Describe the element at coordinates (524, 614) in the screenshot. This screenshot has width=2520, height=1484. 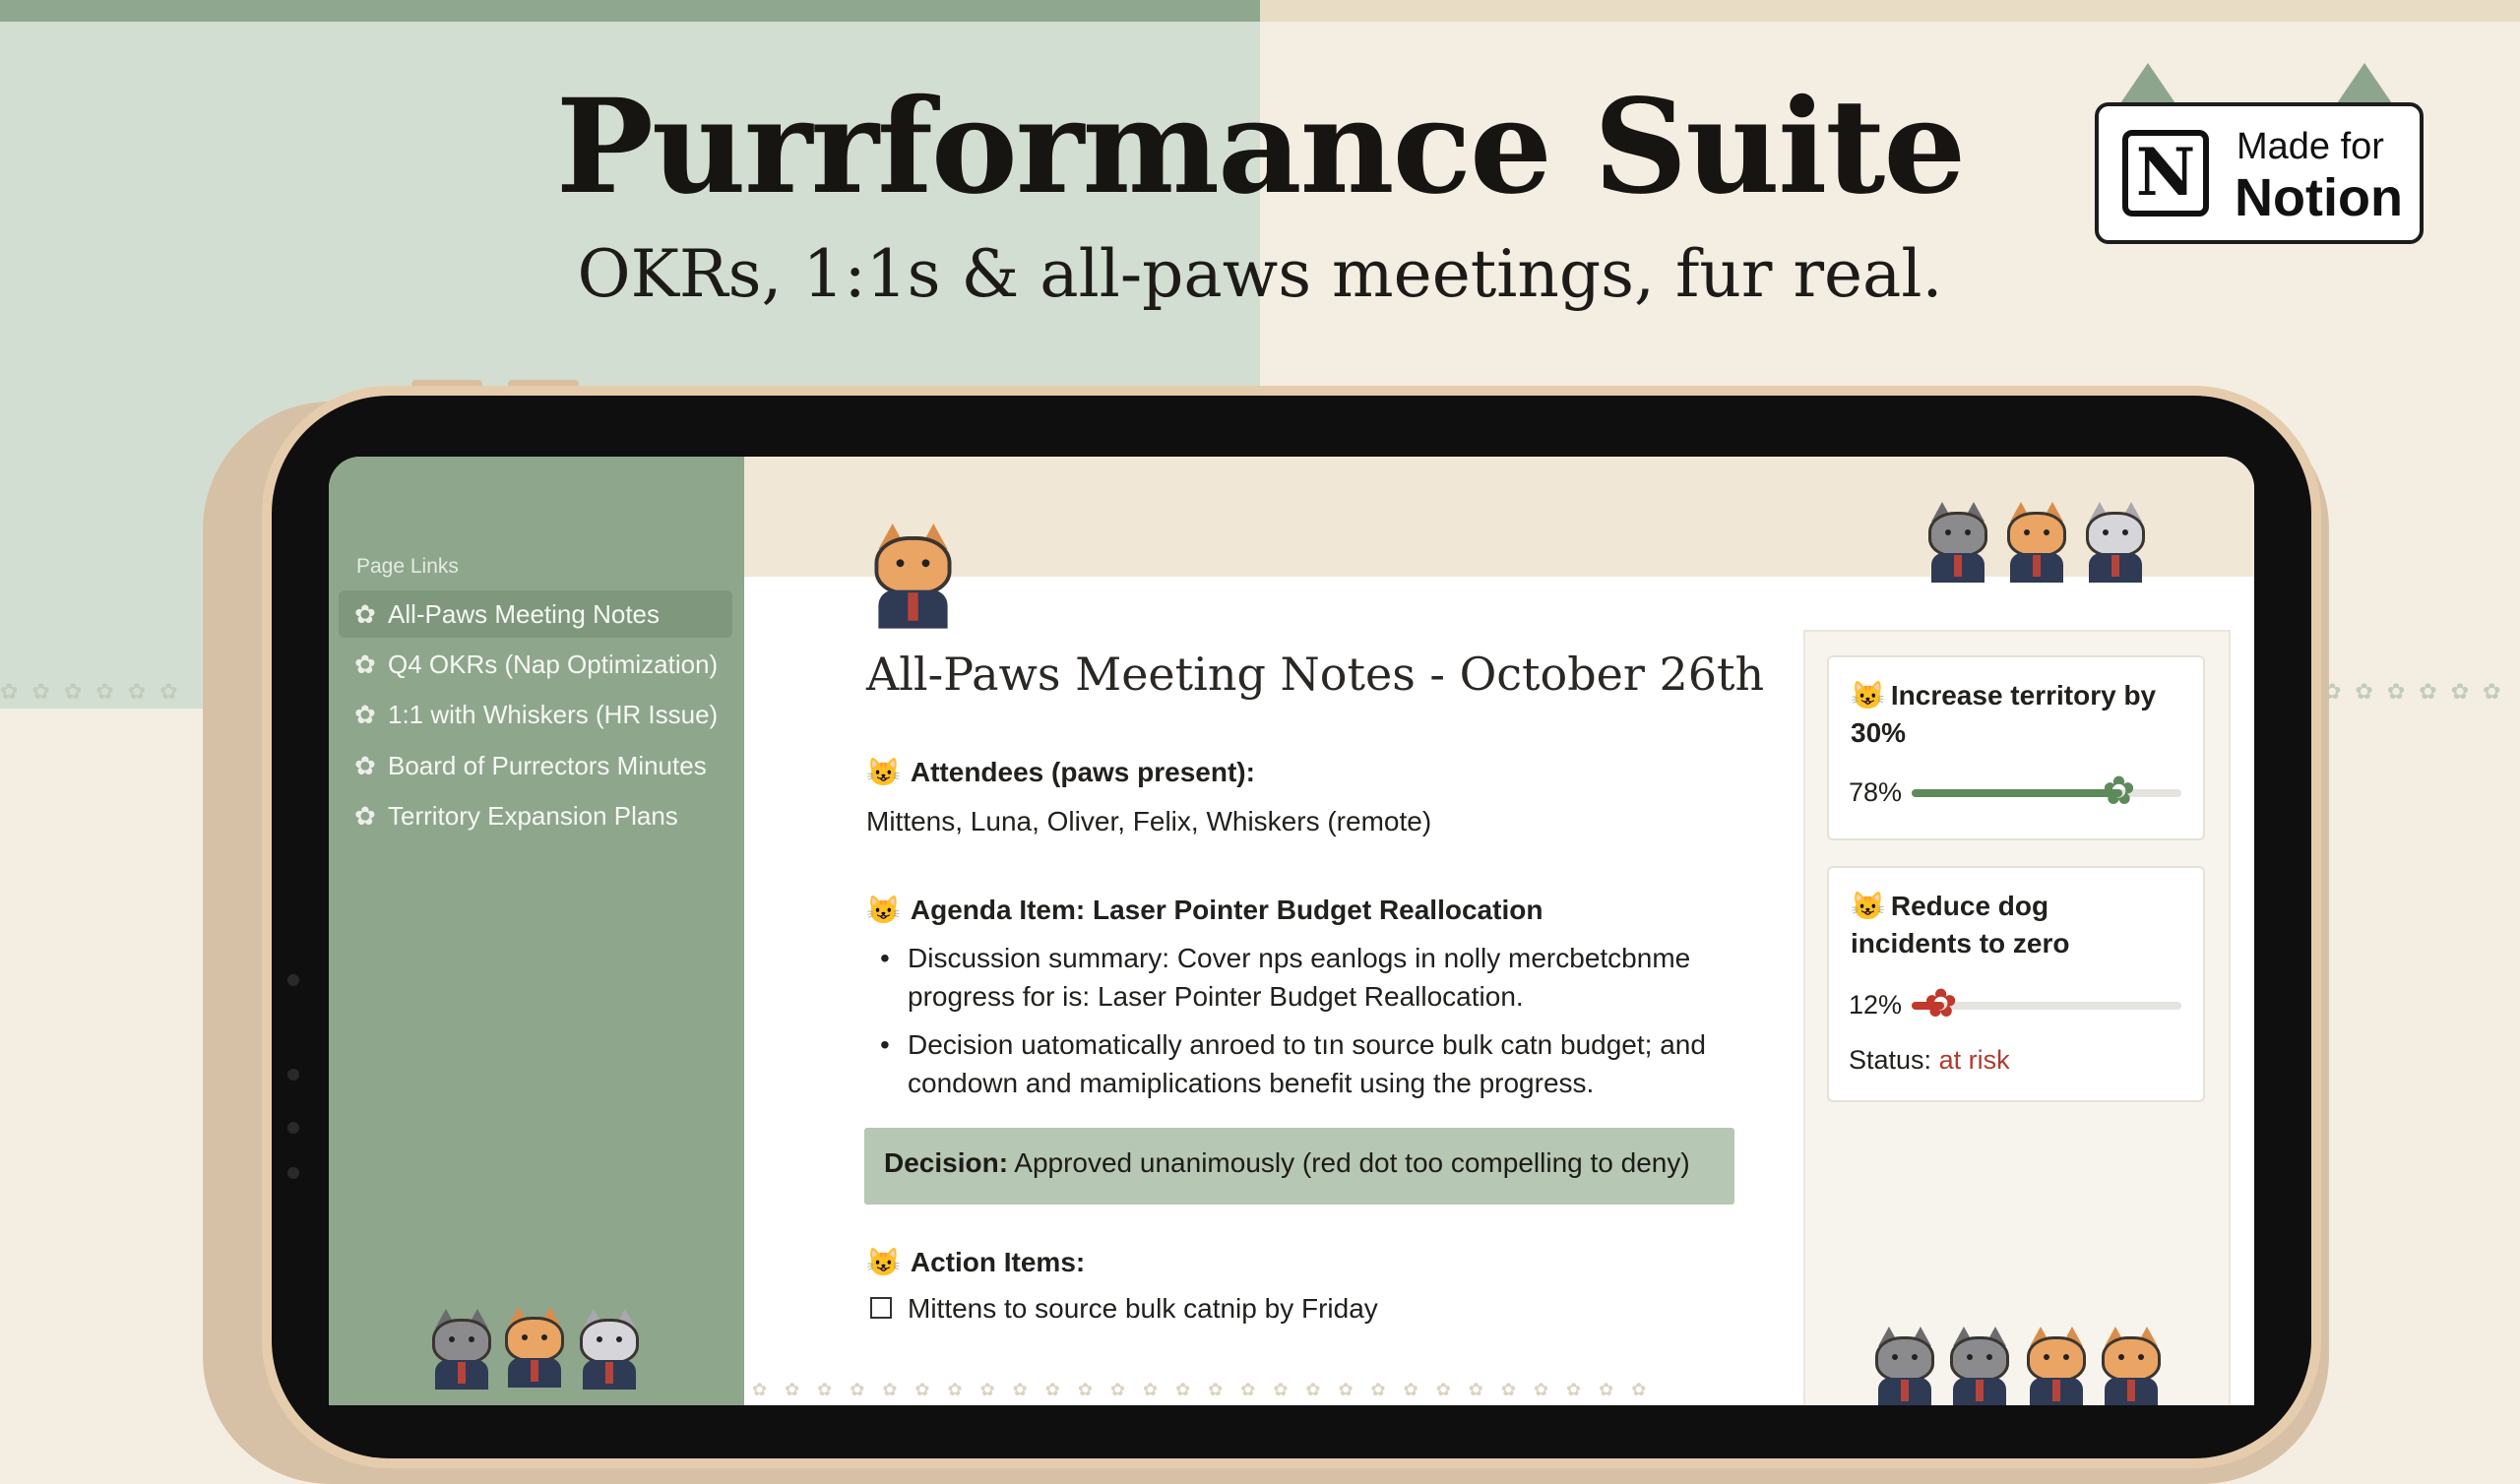
I see `sidebar-item-label: All-Paws Meeting Notes` at that location.